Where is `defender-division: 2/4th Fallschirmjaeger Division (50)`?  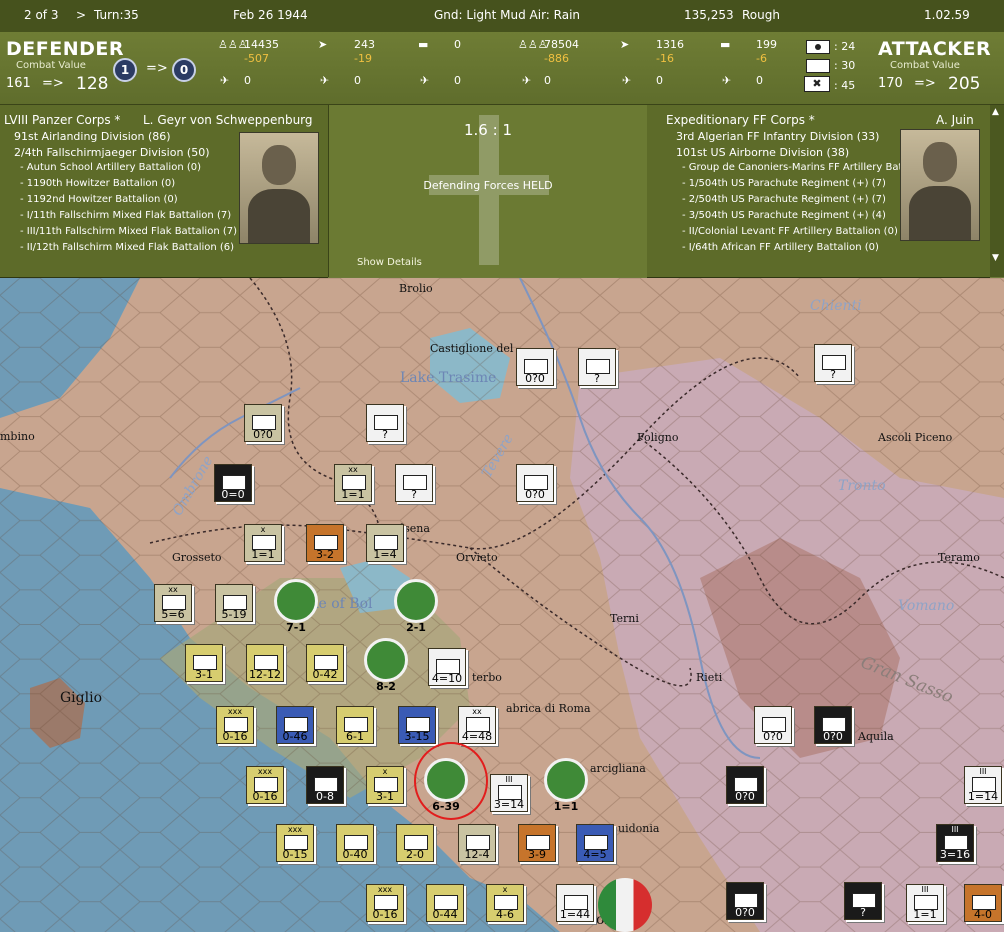 defender-division: 2/4th Fallschirmjaeger Division (50) is located at coordinates (112, 152).